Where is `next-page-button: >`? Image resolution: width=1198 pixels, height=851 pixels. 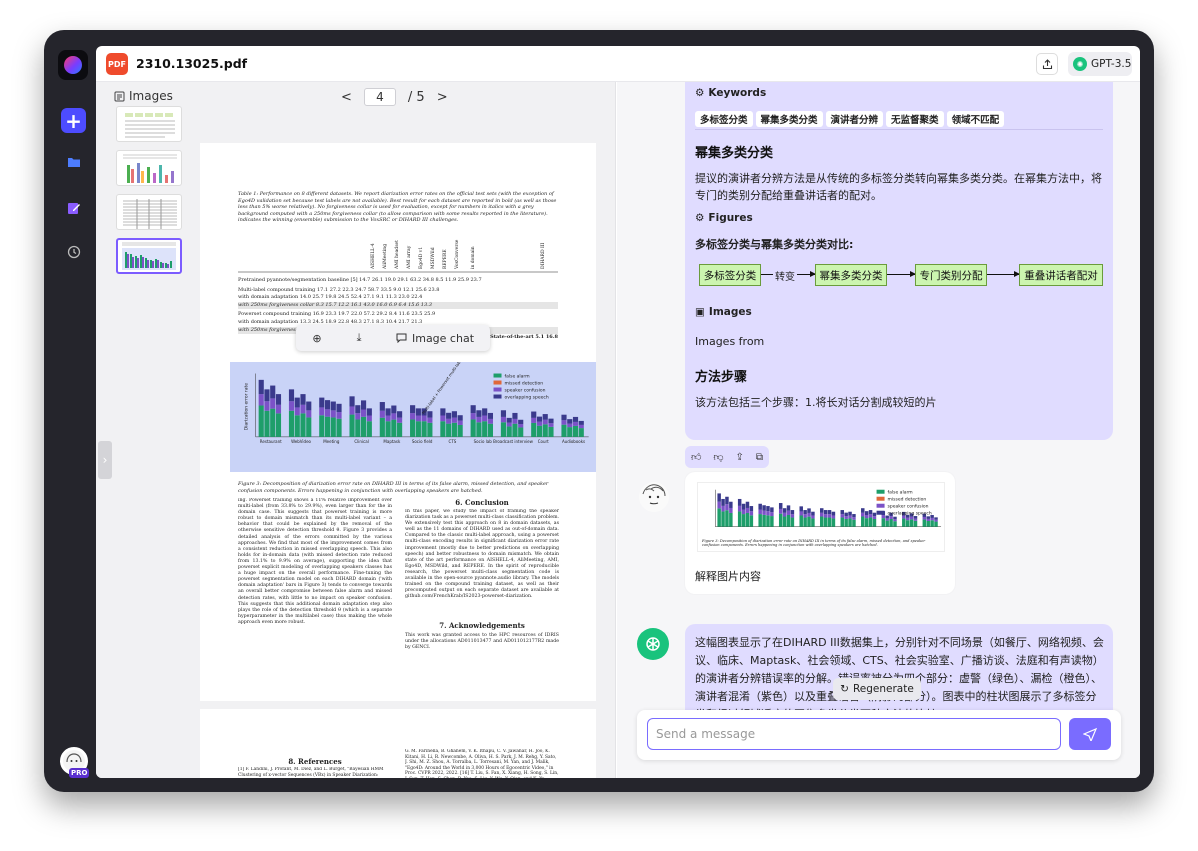
next-page-button: > is located at coordinates (442, 97).